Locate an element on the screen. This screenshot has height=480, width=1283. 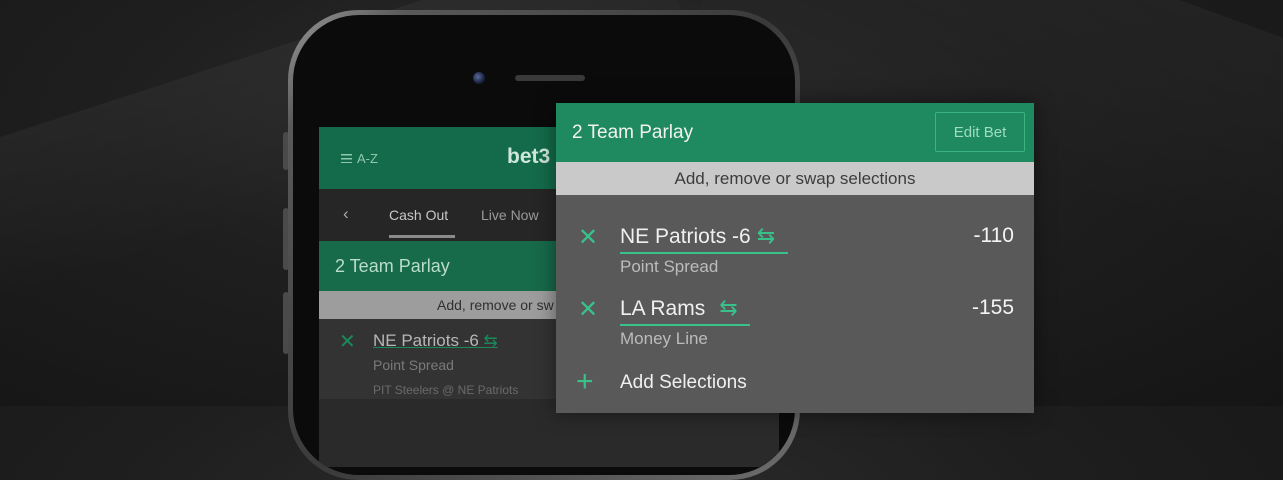
hamburger-icon is located at coordinates (346, 158).